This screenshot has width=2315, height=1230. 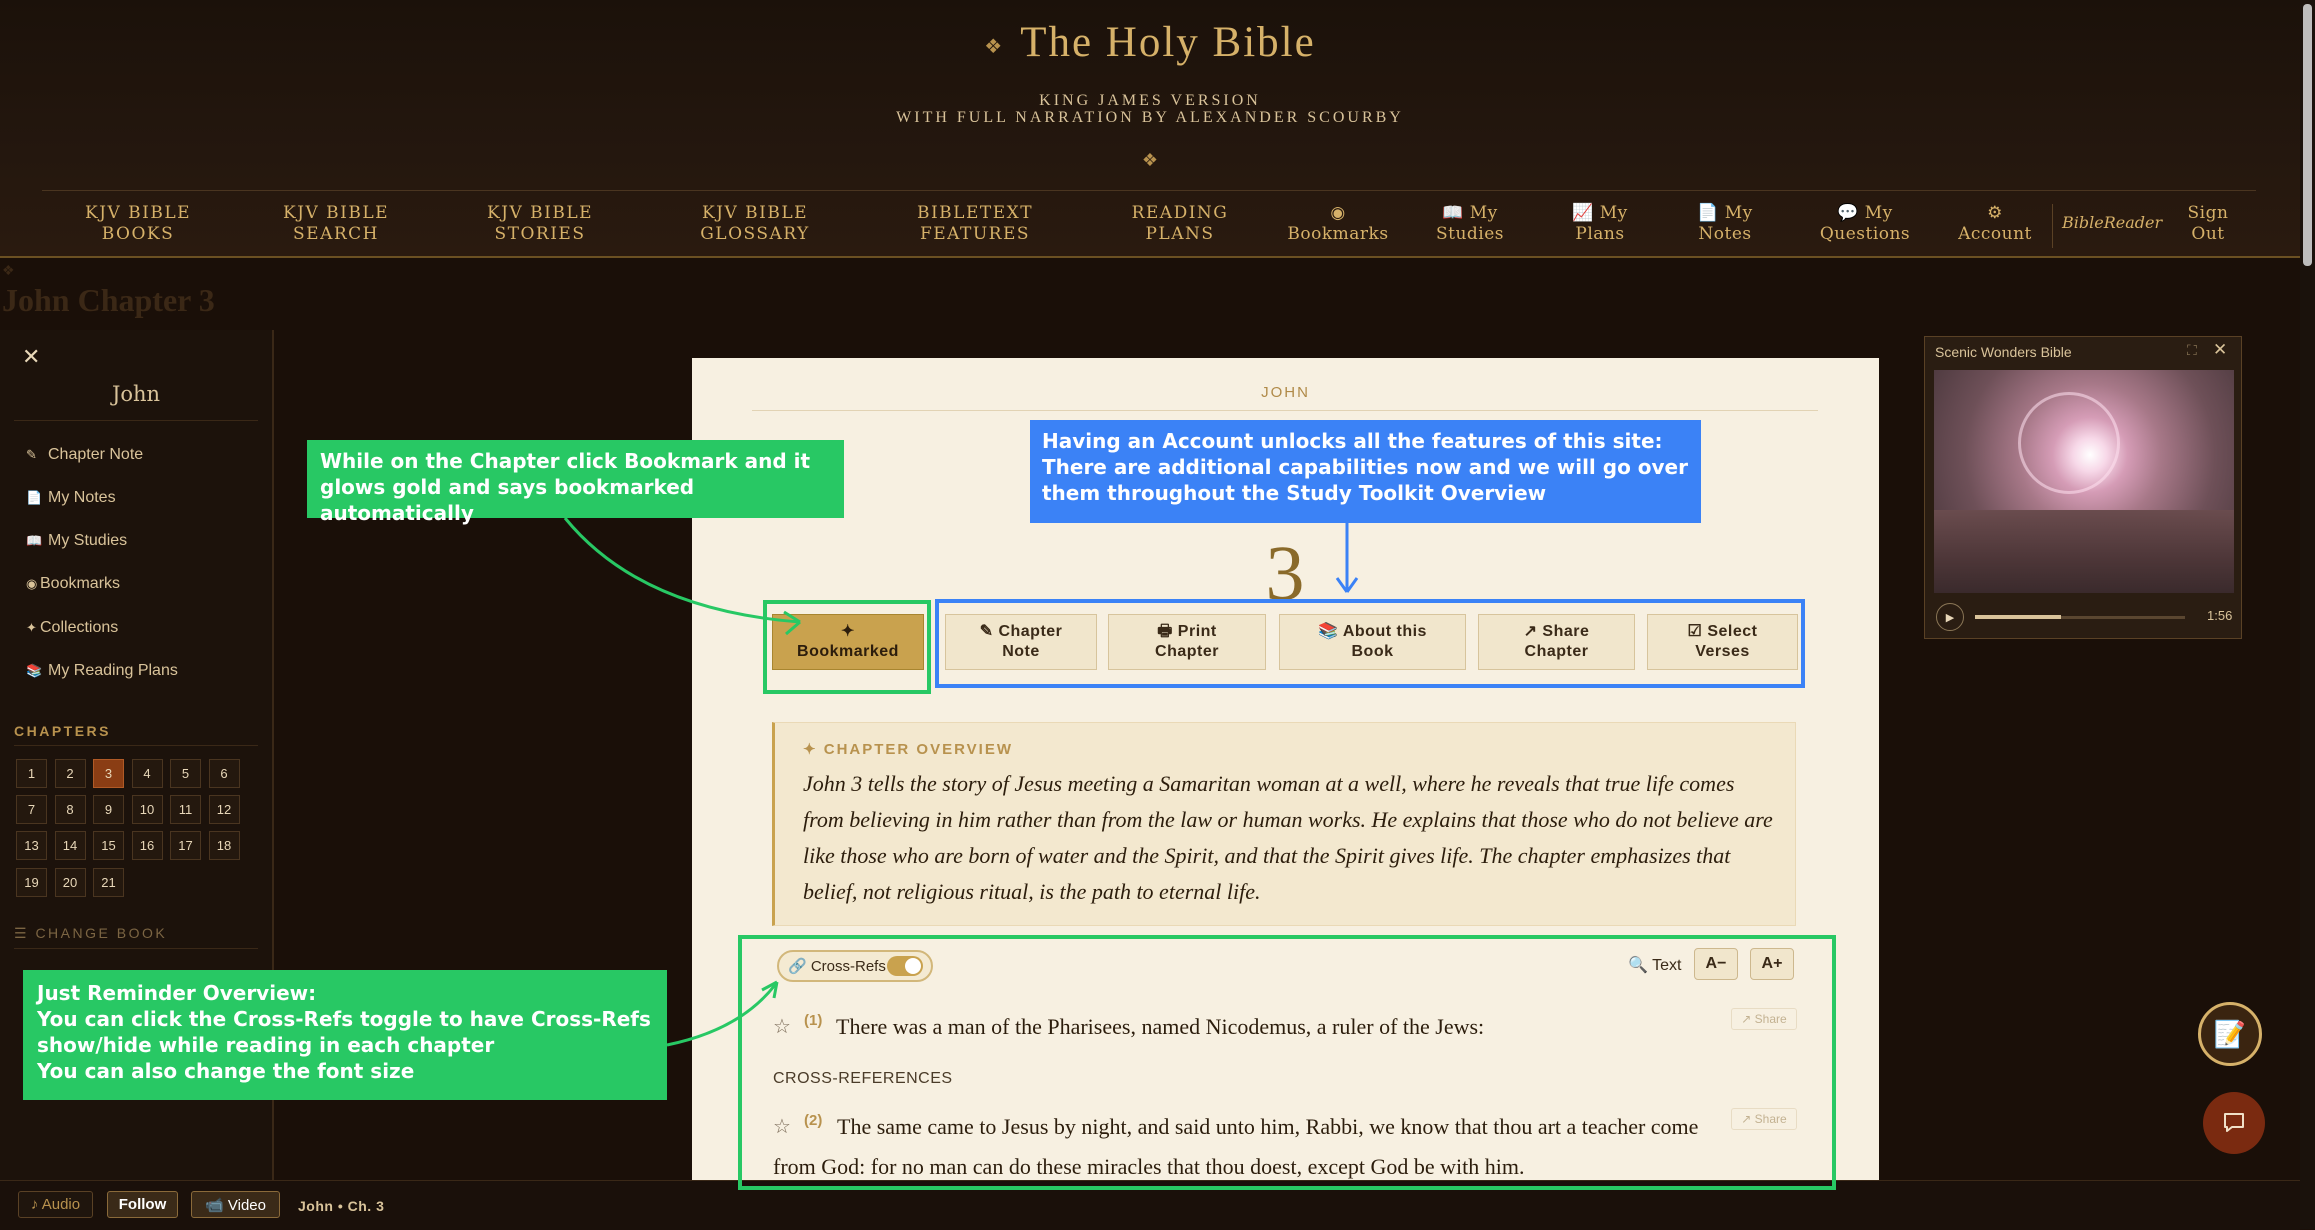 What do you see at coordinates (1150, 160) in the screenshot?
I see `header-ornament-icon: ❖` at bounding box center [1150, 160].